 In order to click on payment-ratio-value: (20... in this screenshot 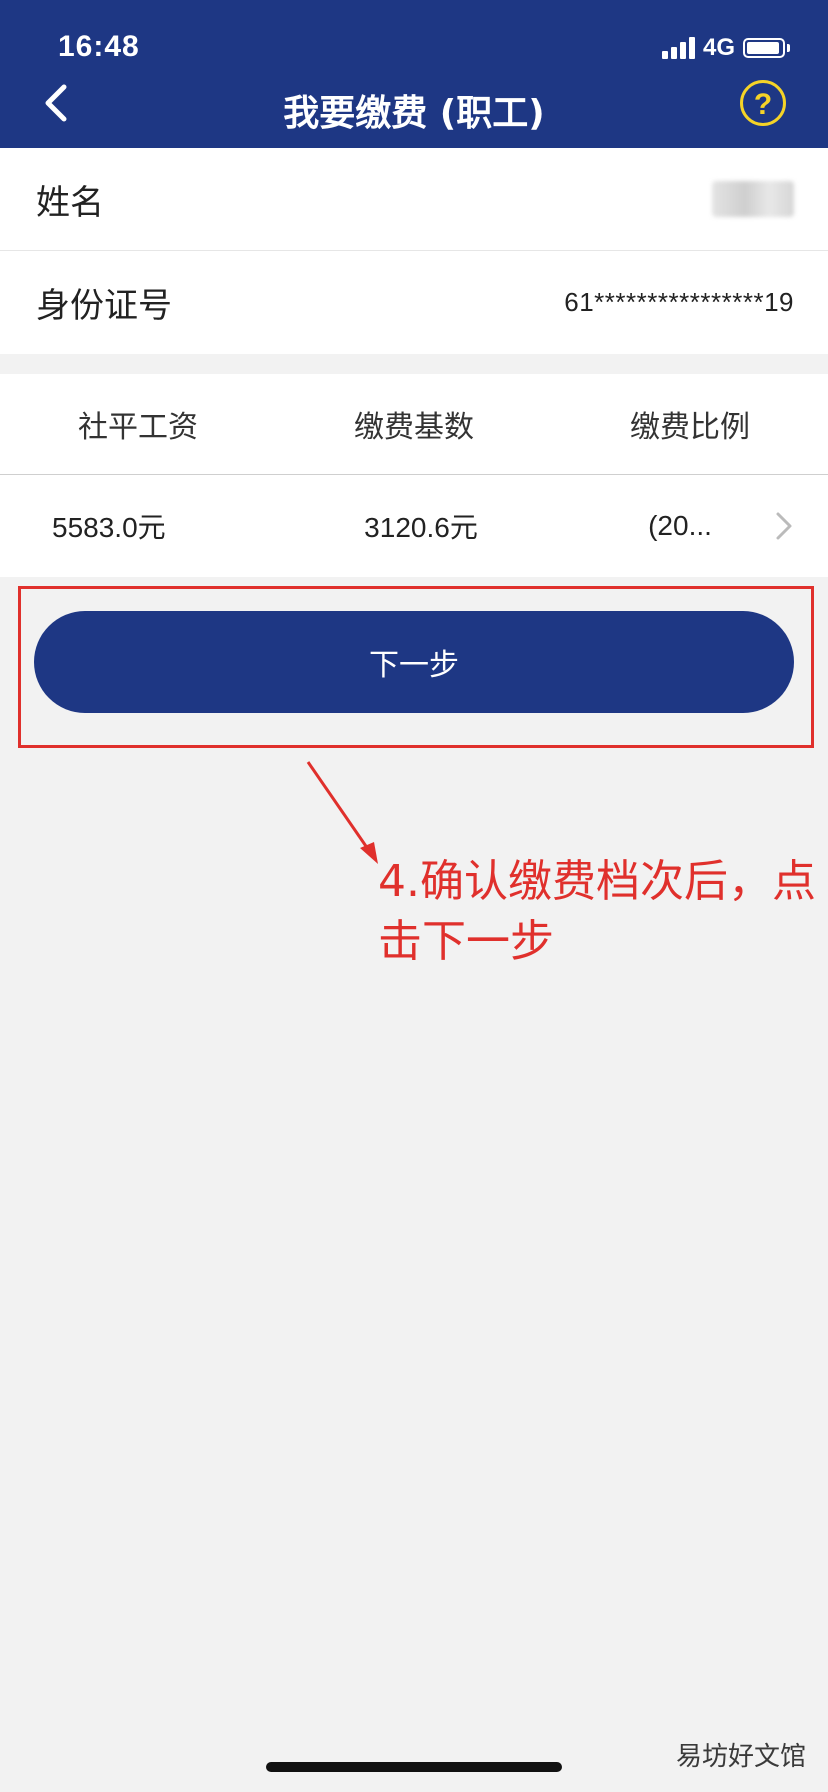, I will do `click(680, 525)`.